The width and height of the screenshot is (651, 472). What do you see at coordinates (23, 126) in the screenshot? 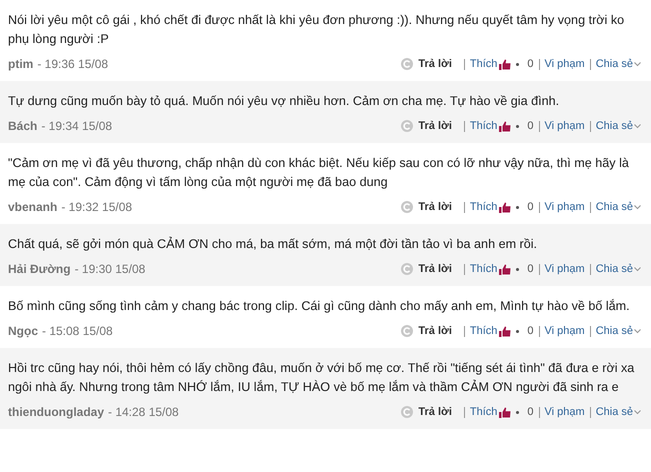
I see `comment-author: Bách` at bounding box center [23, 126].